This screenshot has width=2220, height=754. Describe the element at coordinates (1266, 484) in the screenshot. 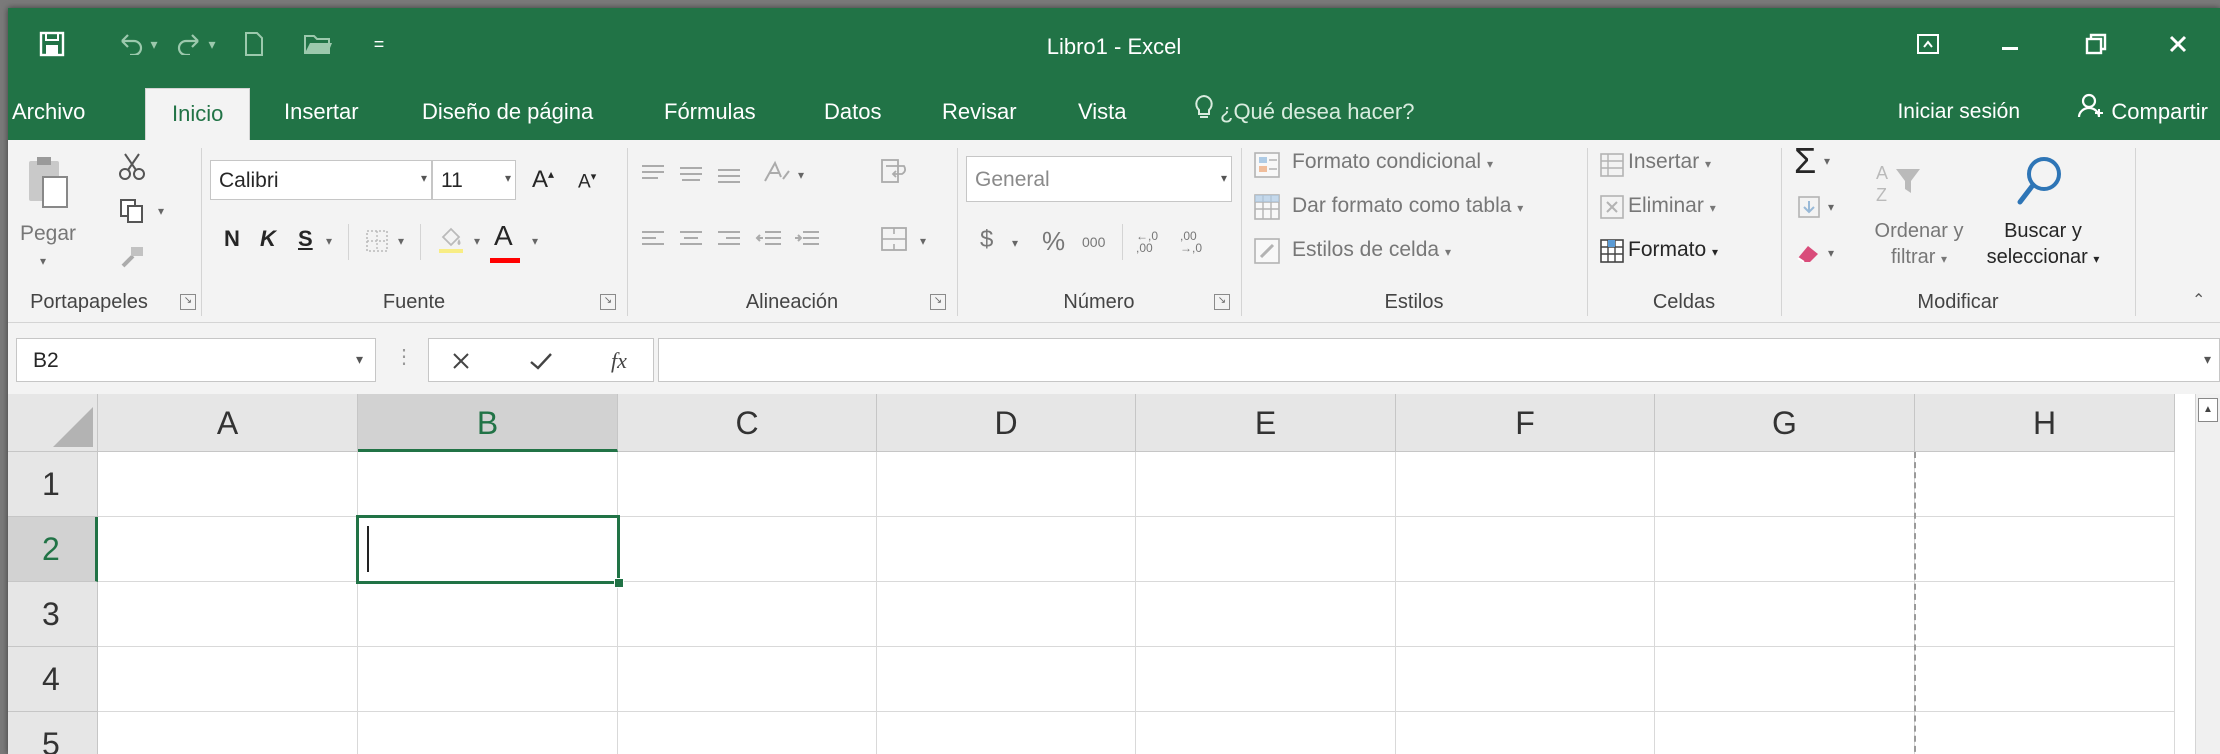

I see `cell-e1` at that location.